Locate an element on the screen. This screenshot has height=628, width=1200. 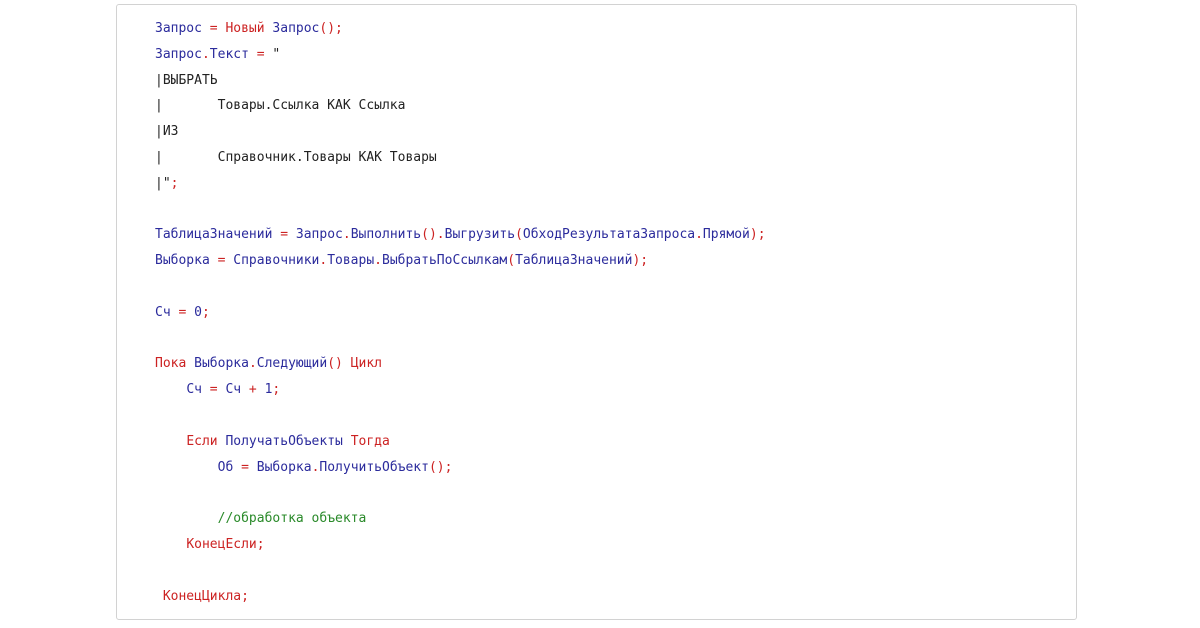
code-token: () is located at coordinates (339, 364).